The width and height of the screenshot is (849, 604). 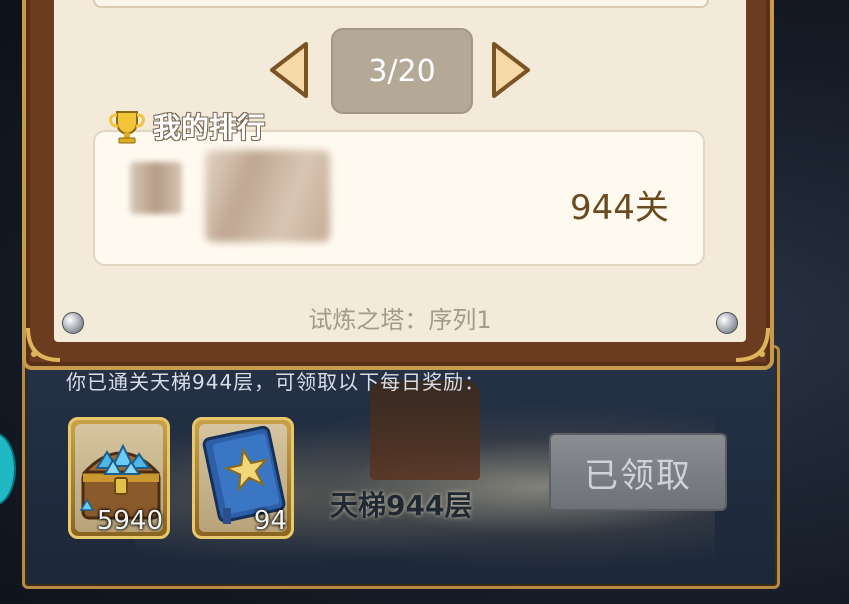 I want to click on blurred-player-name, so click(x=267, y=196).